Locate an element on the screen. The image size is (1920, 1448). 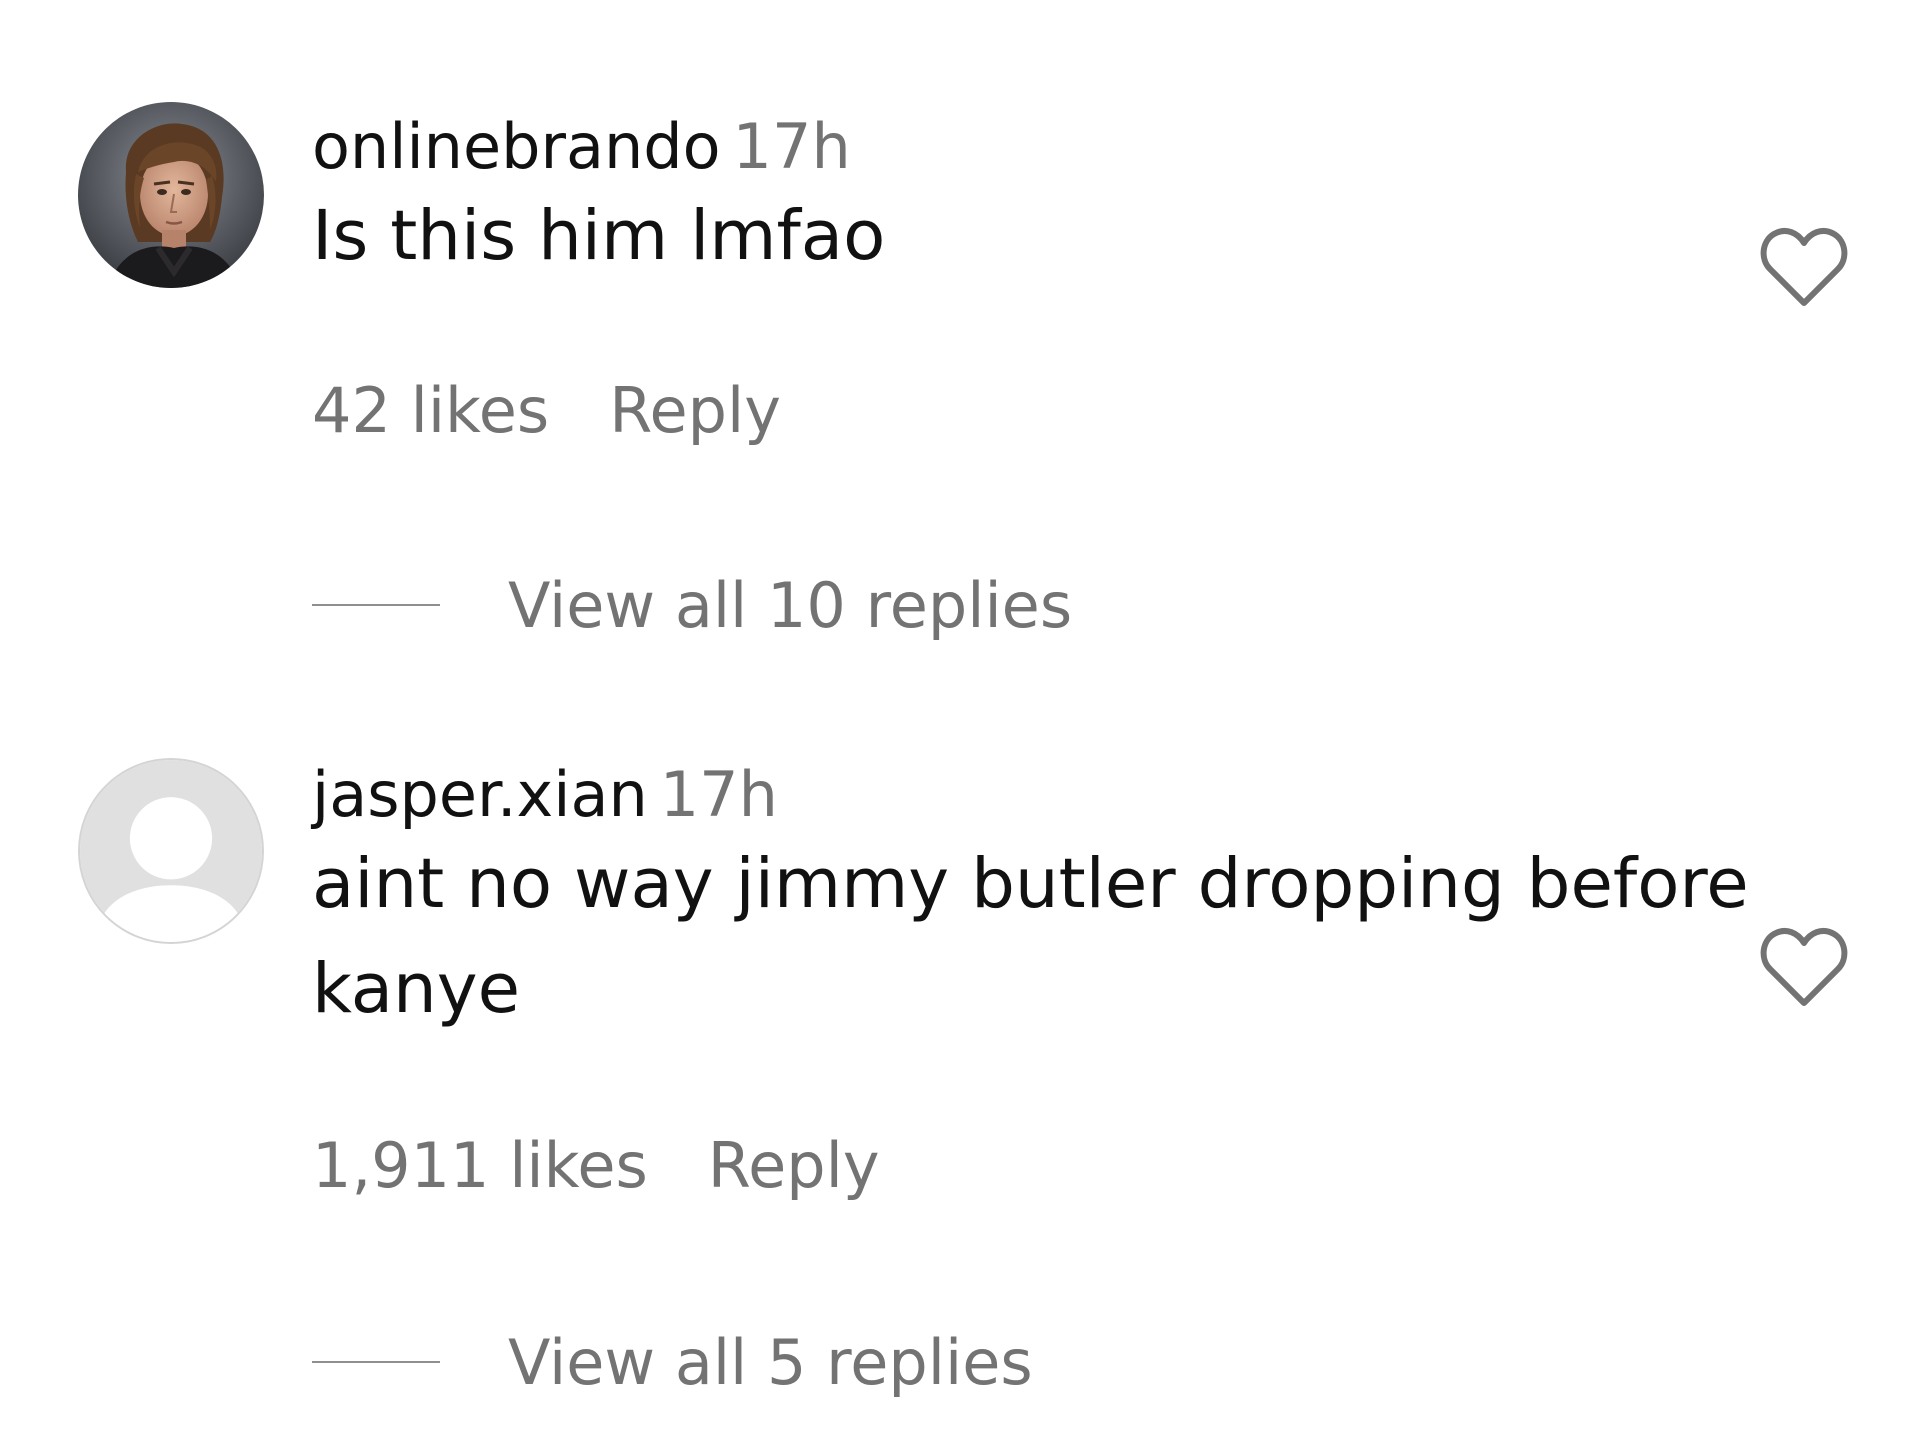
view-replies-button: View all 10 replies is located at coordinates (692, 605).